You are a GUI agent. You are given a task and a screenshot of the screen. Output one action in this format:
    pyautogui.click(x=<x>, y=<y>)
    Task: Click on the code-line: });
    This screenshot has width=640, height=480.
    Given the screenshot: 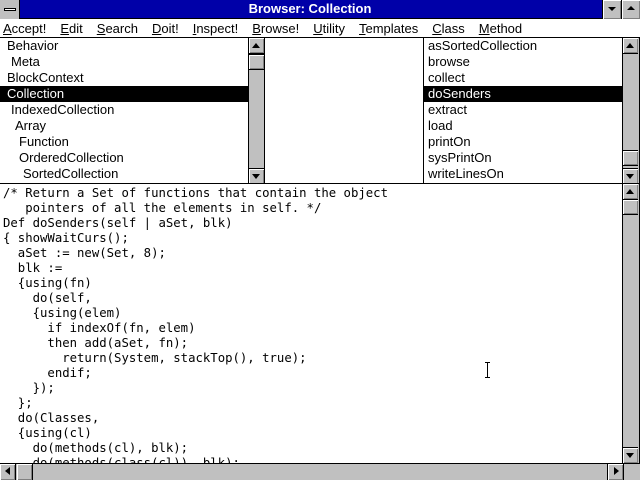 What is the action you would take?
    pyautogui.click(x=29, y=388)
    